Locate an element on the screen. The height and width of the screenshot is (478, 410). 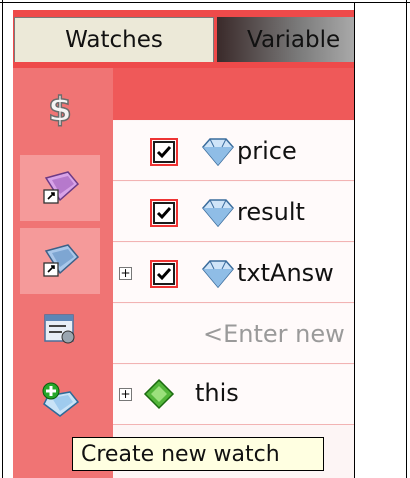
tab-variables: Variable is located at coordinates (285, 39).